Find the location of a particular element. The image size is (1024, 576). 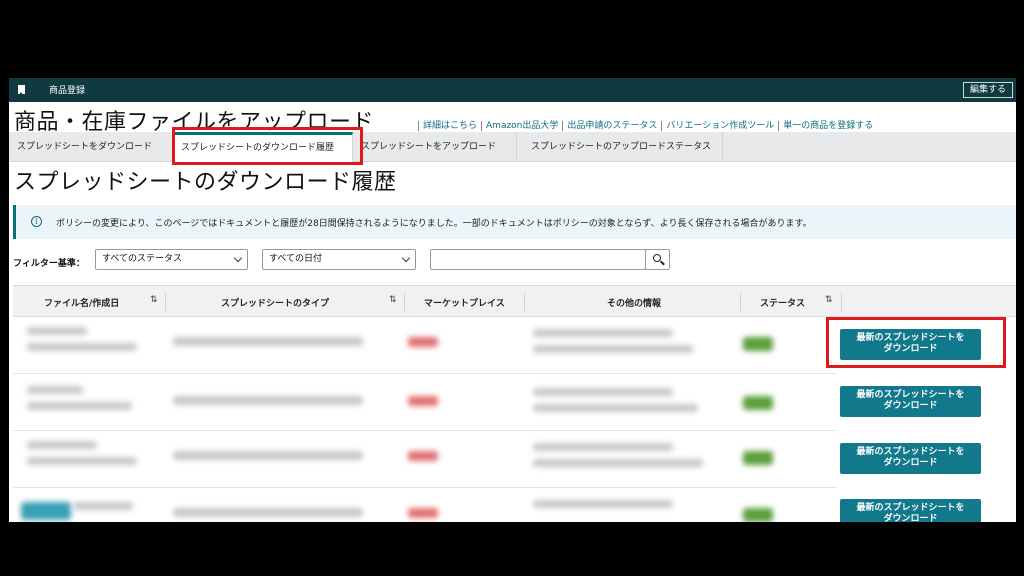

bookmark-icon is located at coordinates (21, 90).